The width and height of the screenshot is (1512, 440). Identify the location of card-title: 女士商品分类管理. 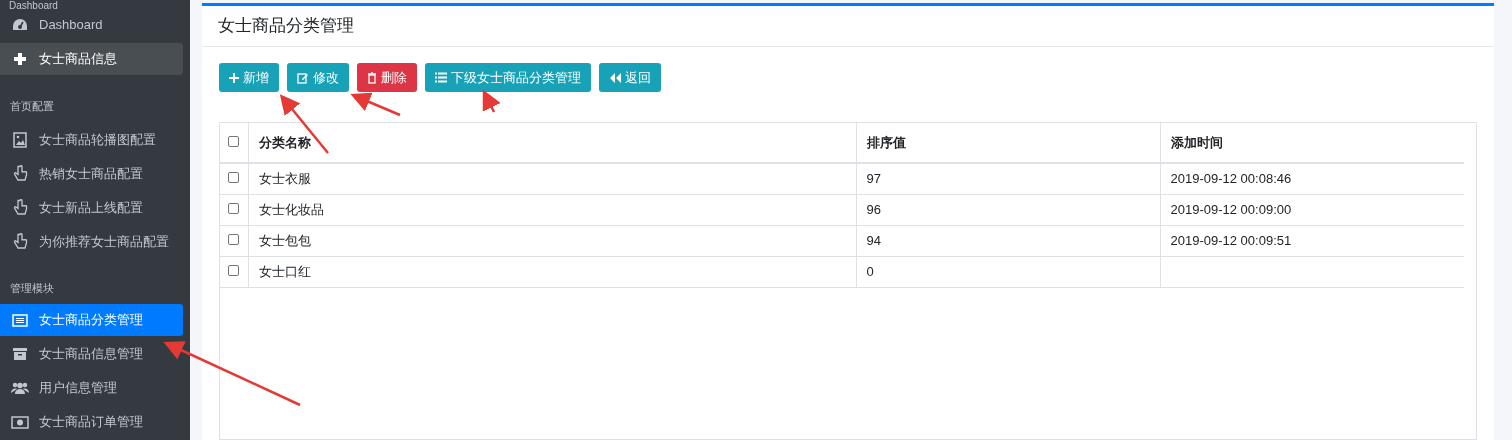
(286, 26).